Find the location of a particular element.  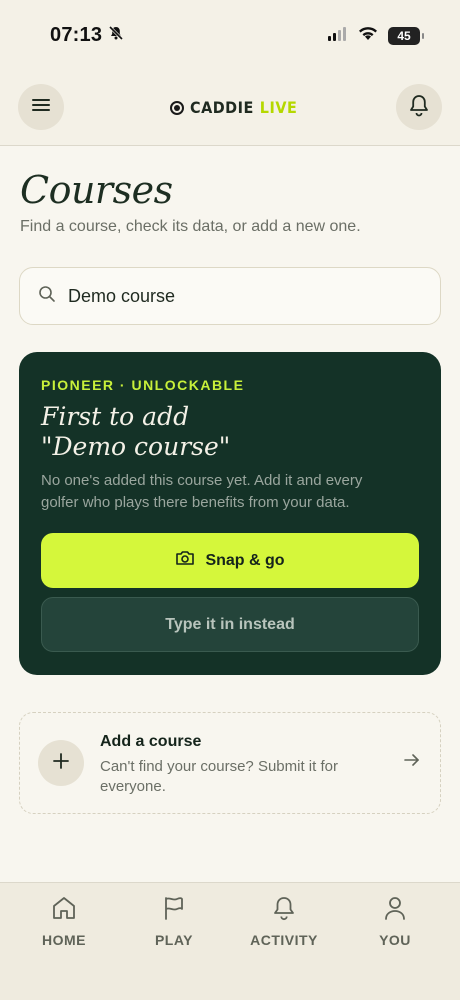

plus-icon is located at coordinates (61, 763).